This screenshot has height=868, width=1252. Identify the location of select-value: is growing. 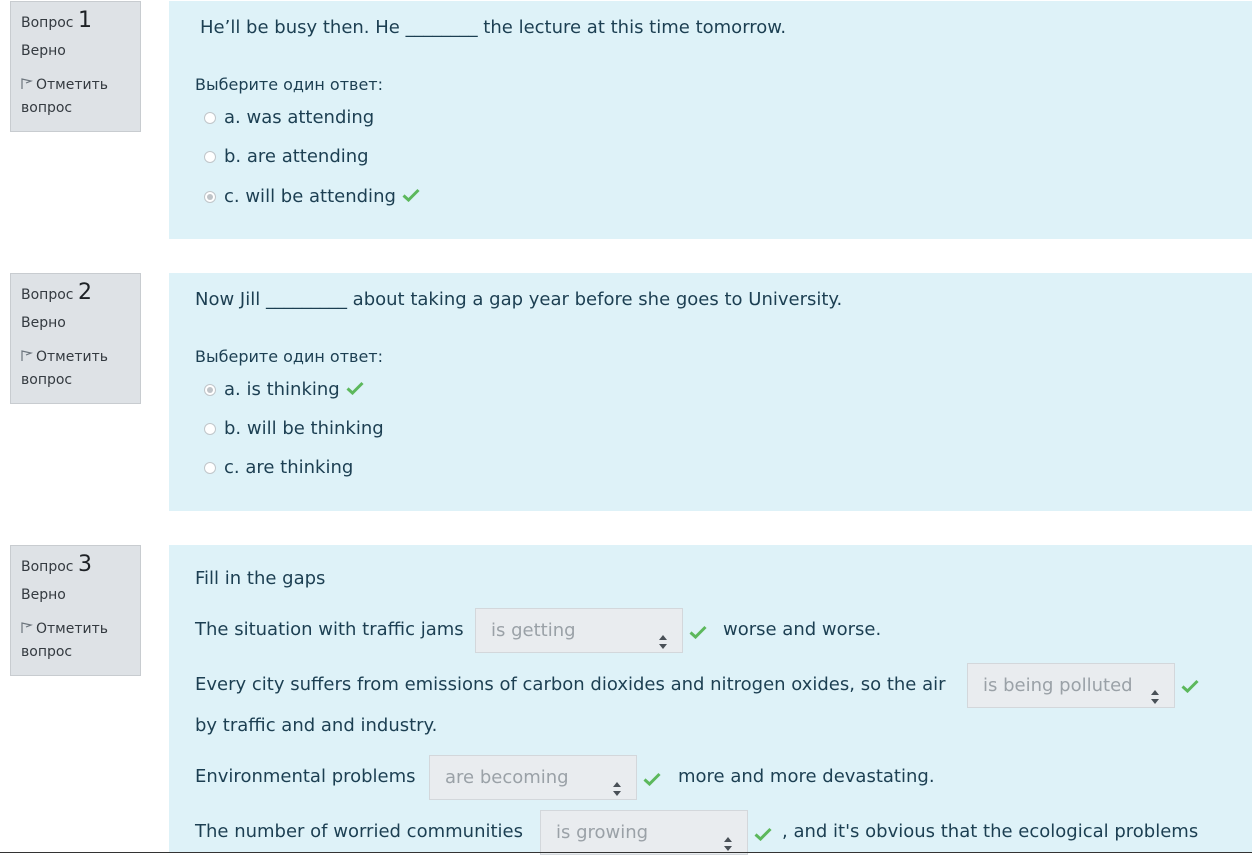
(602, 832).